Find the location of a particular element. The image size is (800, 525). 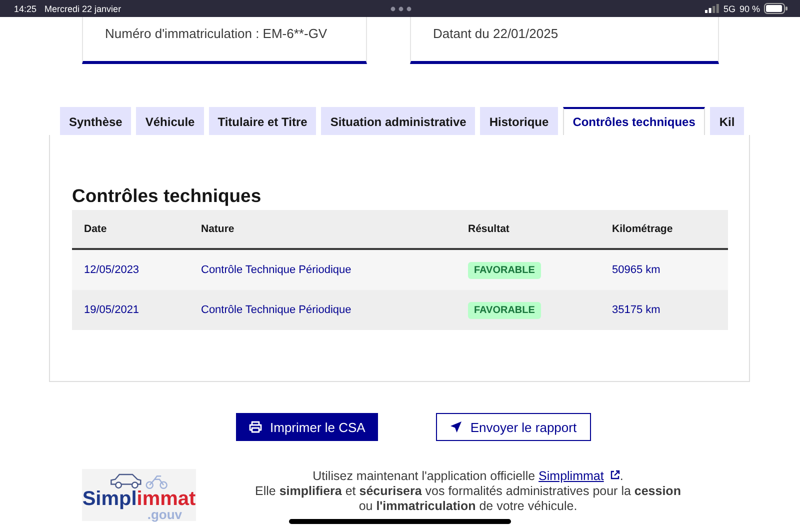

column-header: Nature is located at coordinates (218, 229).